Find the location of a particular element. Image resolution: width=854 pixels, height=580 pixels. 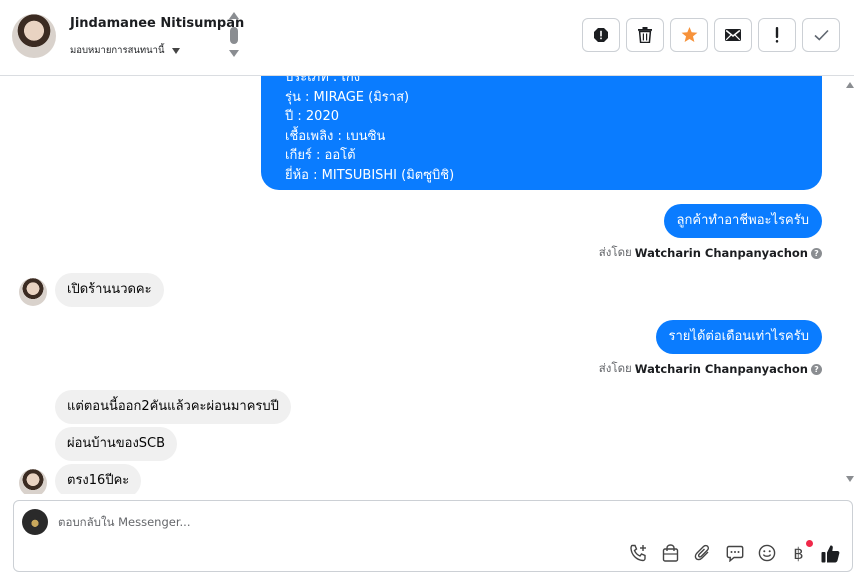

outgoing-message: ลูกค้าทำอาชีพอะไรครับ is located at coordinates (742, 221).